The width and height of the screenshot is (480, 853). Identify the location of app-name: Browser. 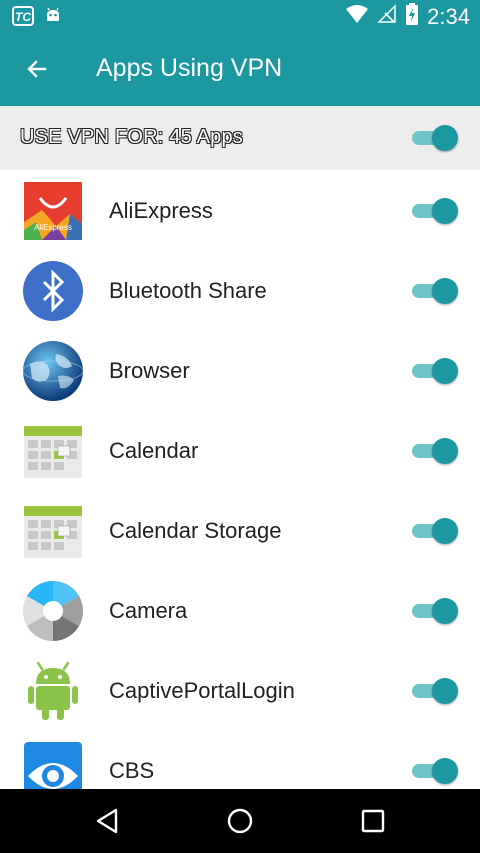
(149, 370).